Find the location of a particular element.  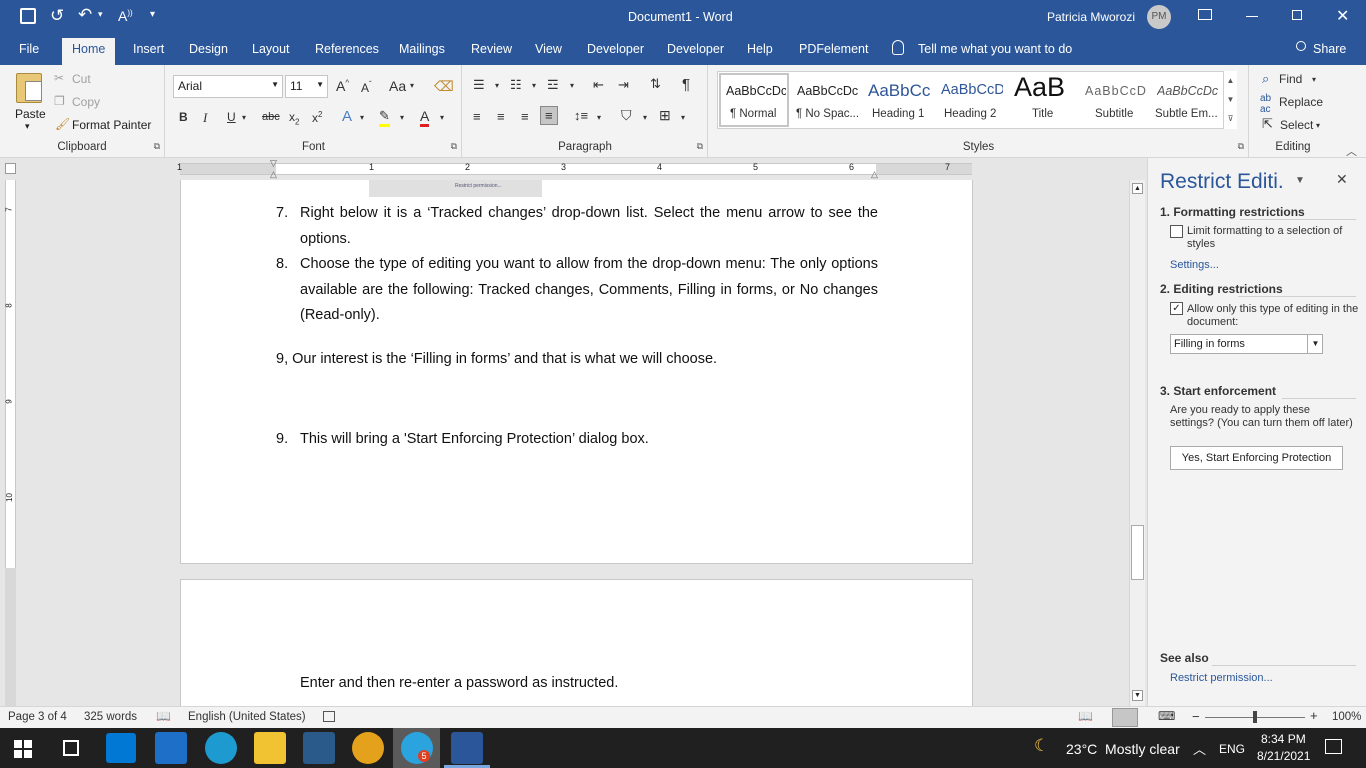

style-title-preview: AaB is located at coordinates (1039, 87).